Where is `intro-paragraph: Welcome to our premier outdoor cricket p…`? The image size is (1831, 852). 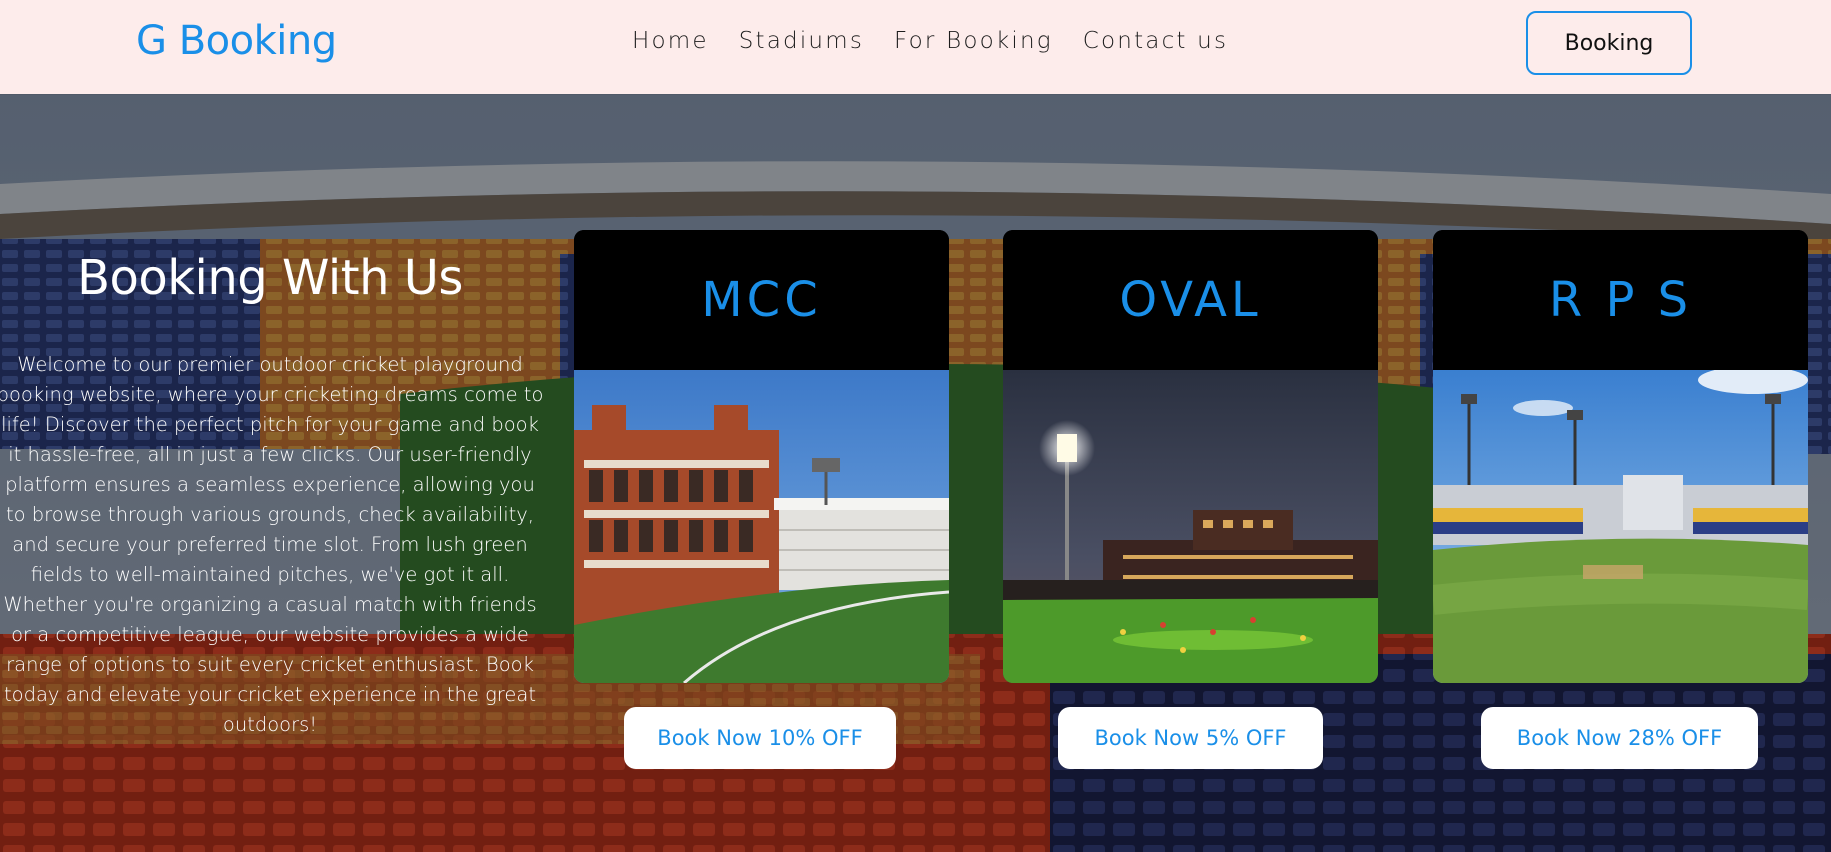
intro-paragraph: Welcome to our premier outdoor cricket p… is located at coordinates (272, 544).